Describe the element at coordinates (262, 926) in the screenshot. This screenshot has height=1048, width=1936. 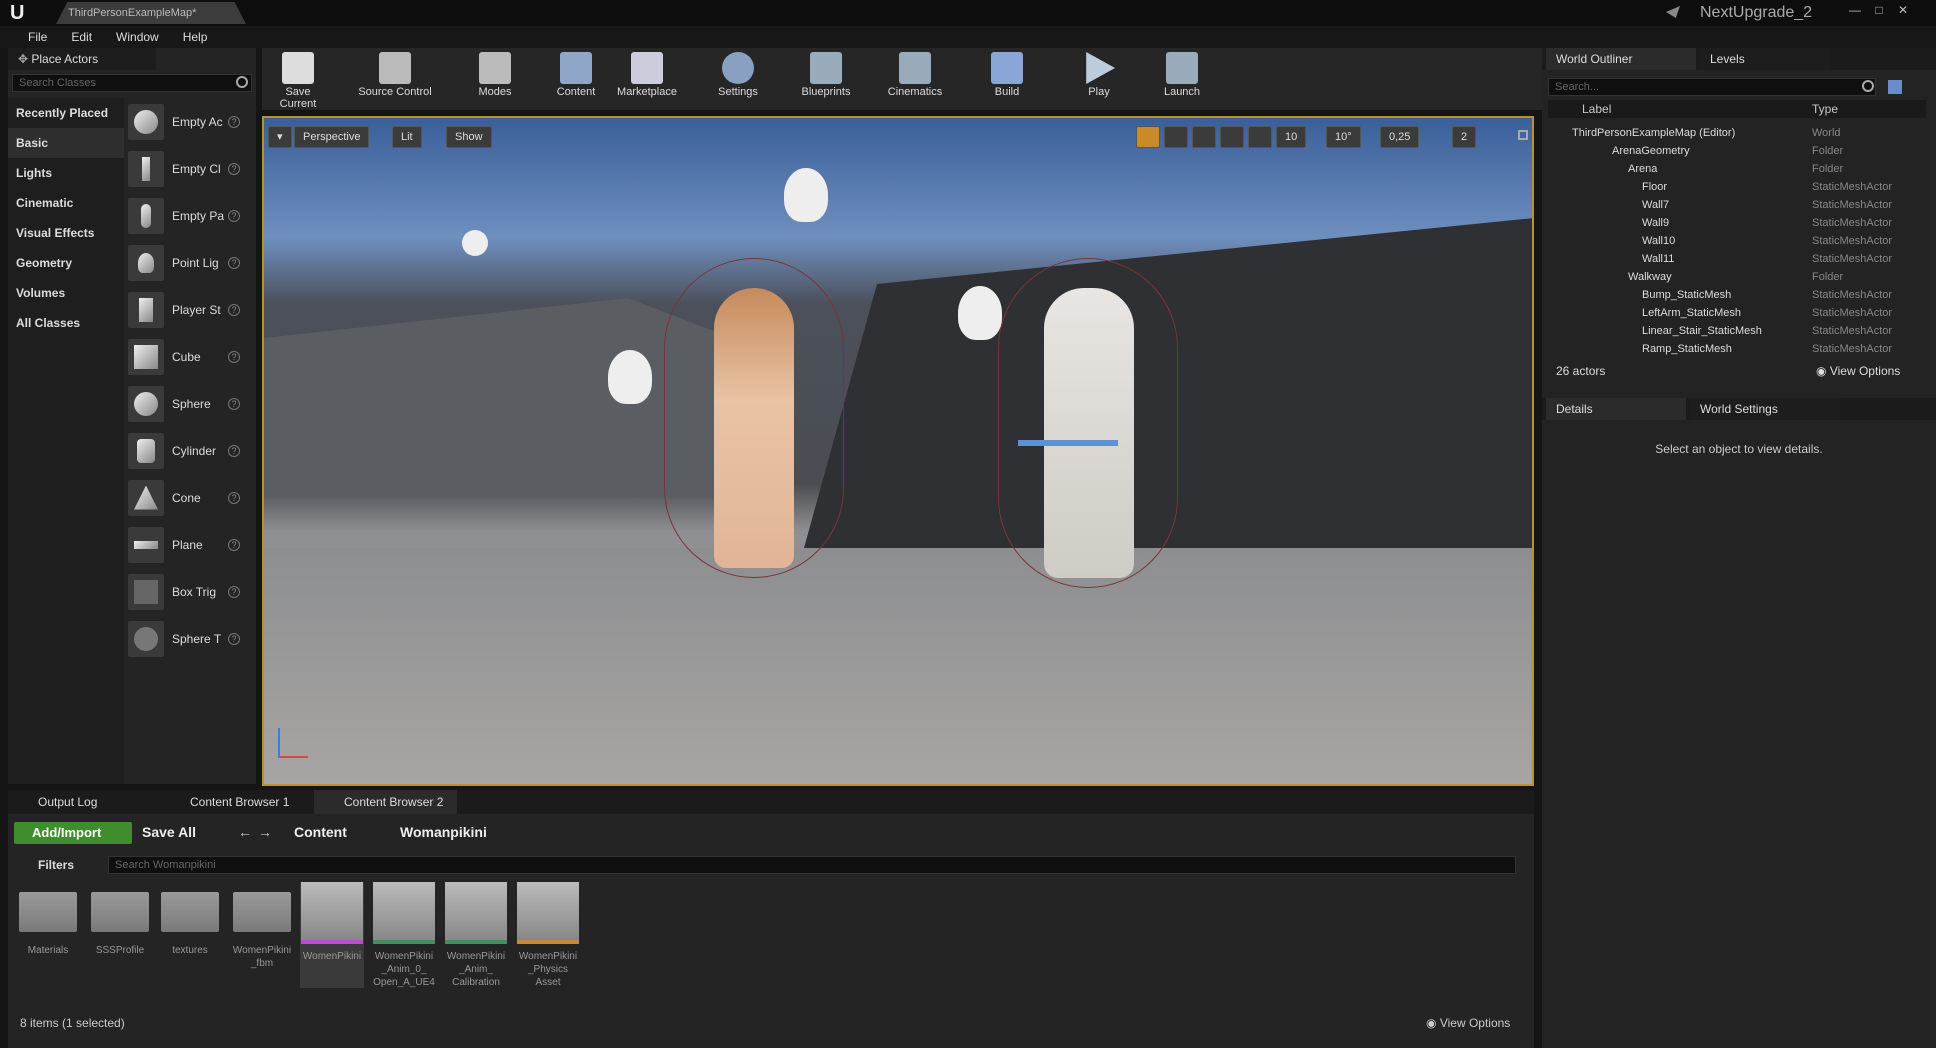
I see `asset-tile: WomenPikini _fbm` at that location.